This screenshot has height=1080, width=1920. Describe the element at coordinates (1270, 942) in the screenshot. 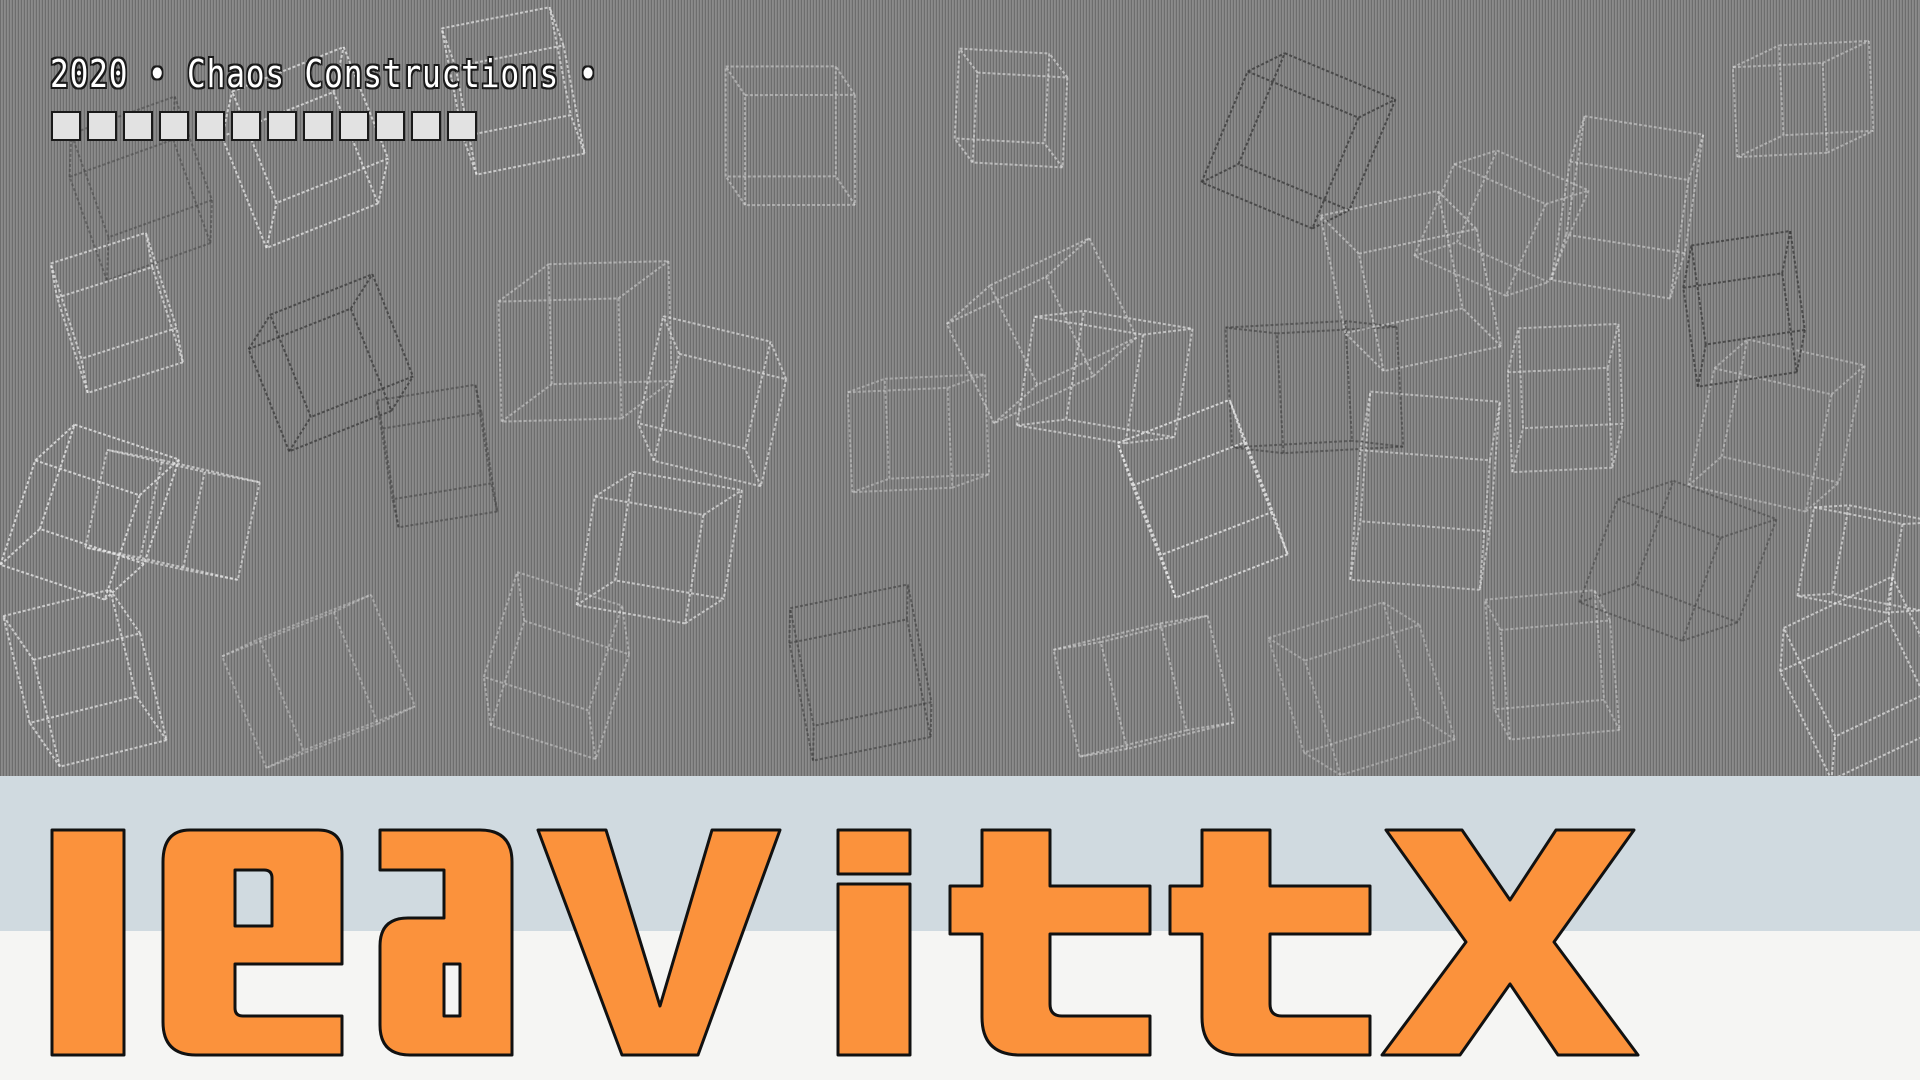

I see `logo-glyph-t2` at that location.